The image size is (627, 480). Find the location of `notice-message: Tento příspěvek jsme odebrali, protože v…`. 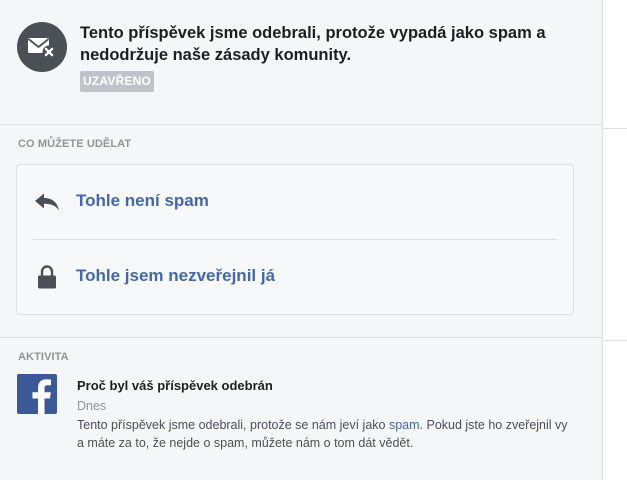

notice-message: Tento příspěvek jsme odebrali, protože v… is located at coordinates (313, 44).